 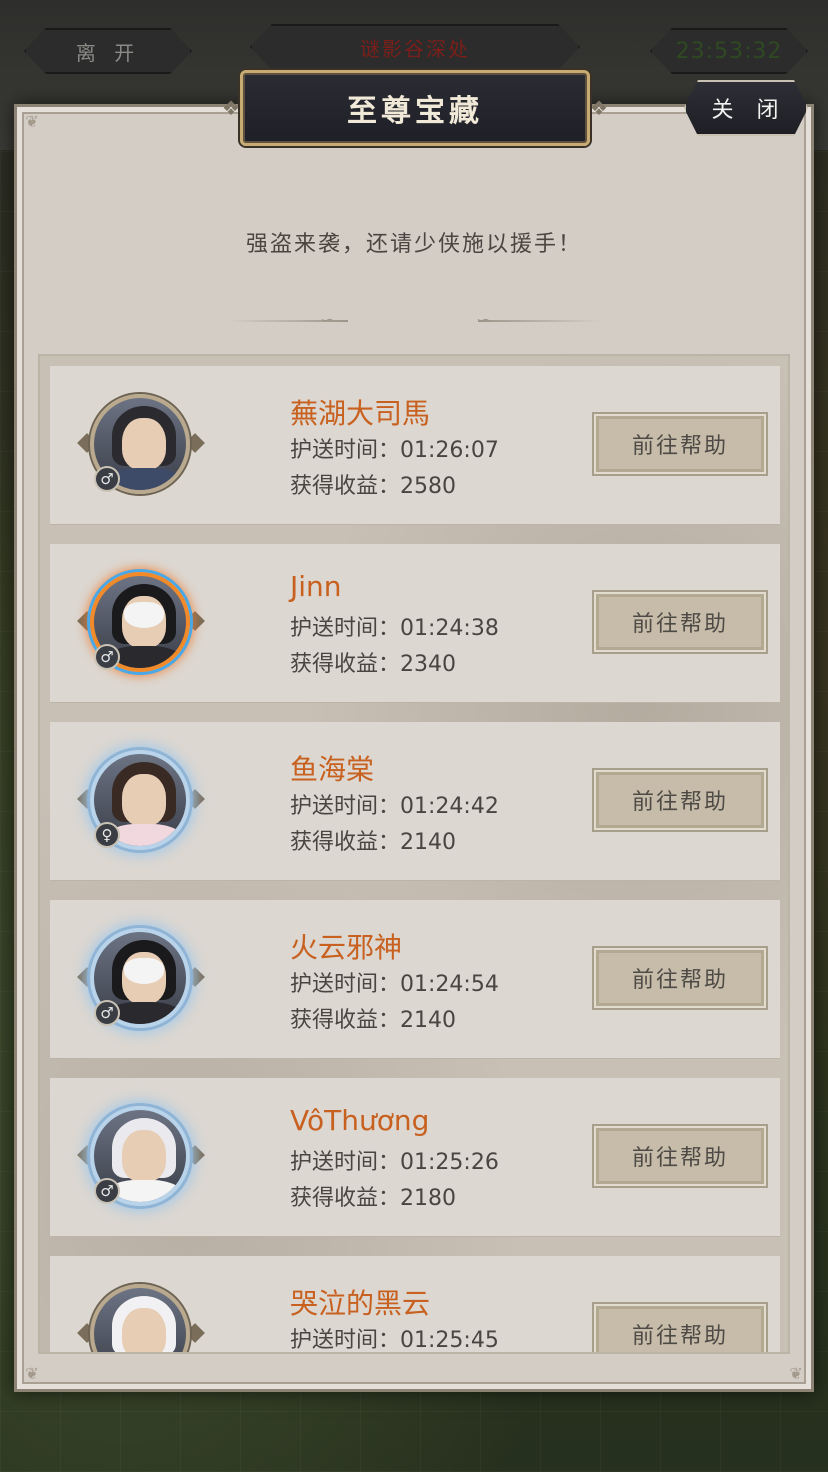 I want to click on close-label: 关 闭, so click(x=749, y=110).